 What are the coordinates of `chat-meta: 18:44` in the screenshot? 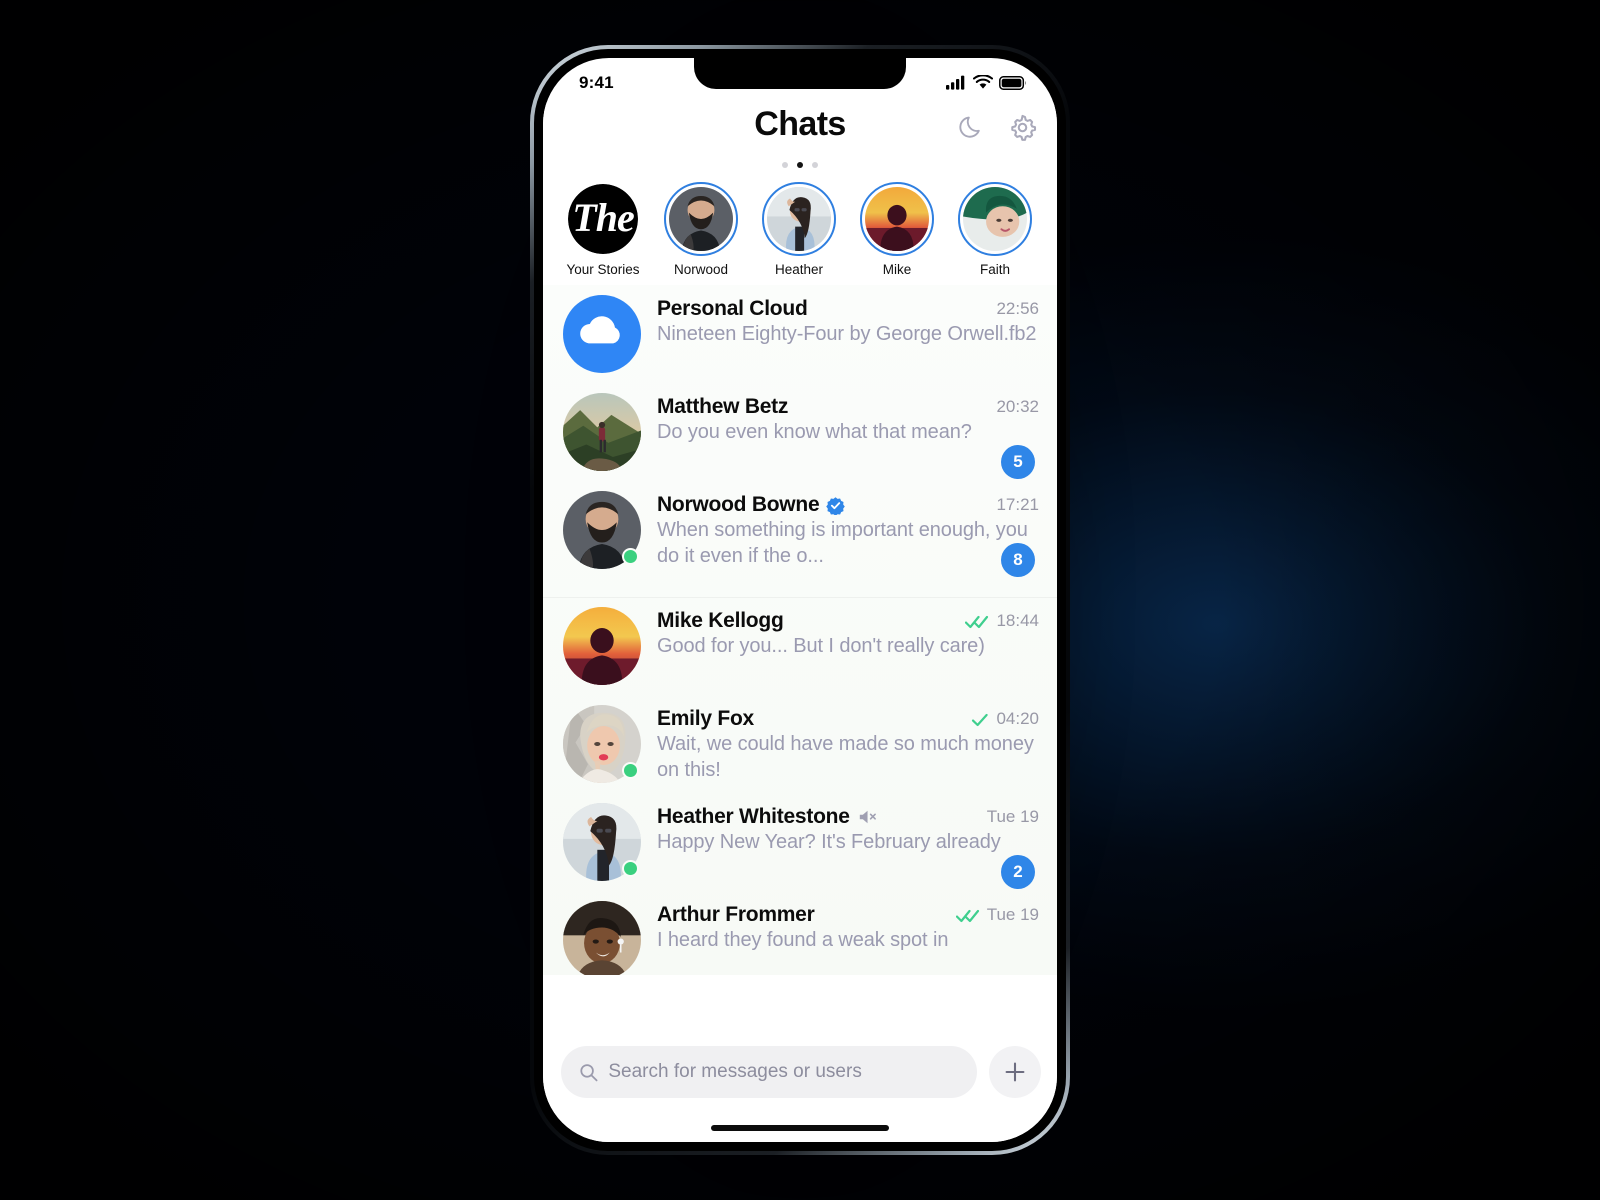 It's located at (997, 621).